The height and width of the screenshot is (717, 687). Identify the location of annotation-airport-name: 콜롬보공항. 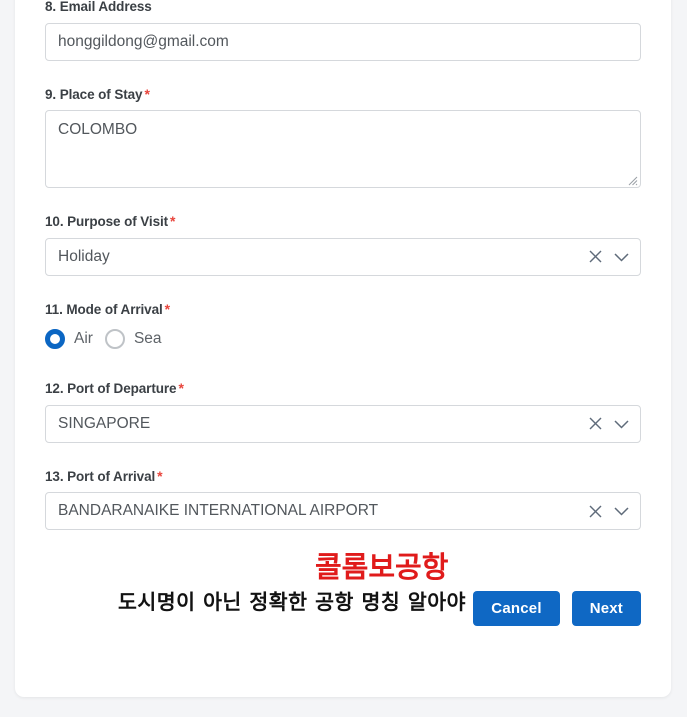
(382, 567).